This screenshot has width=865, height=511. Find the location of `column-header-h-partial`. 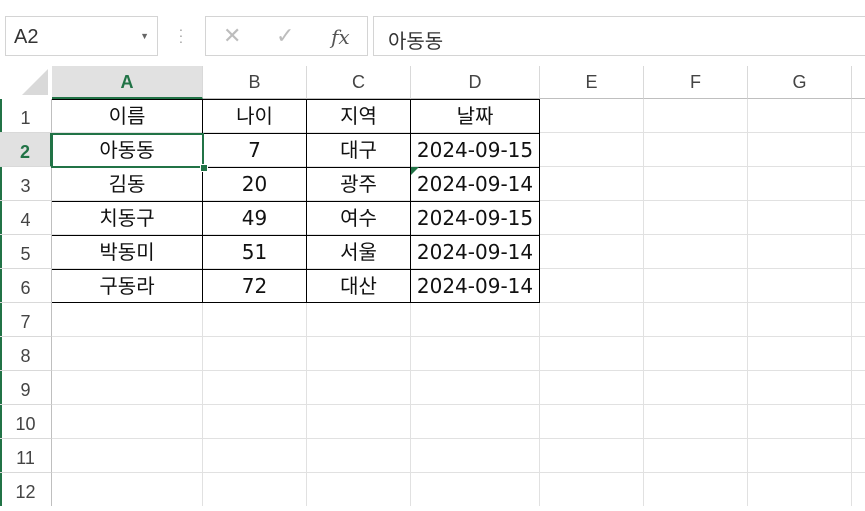

column-header-h-partial is located at coordinates (858, 82).